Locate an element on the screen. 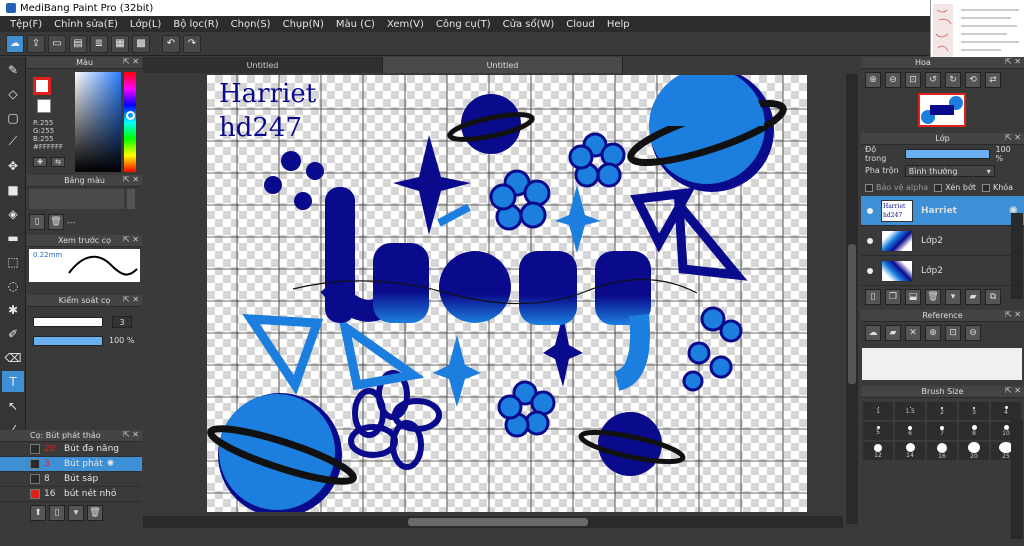 This screenshot has height=546, width=1024. foreground-color-swatch is located at coordinates (42, 86).